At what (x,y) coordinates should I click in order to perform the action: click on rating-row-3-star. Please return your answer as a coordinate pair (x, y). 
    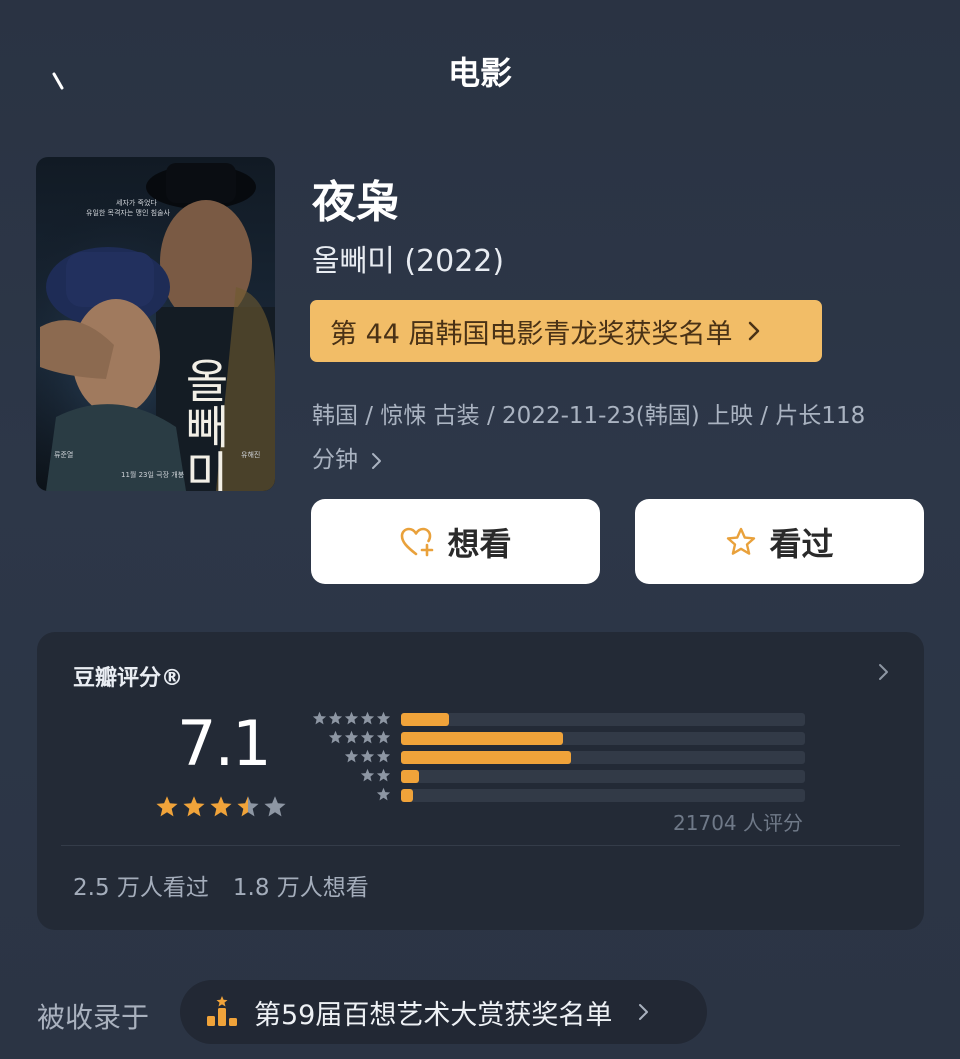
    Looking at the image, I should click on (555, 757).